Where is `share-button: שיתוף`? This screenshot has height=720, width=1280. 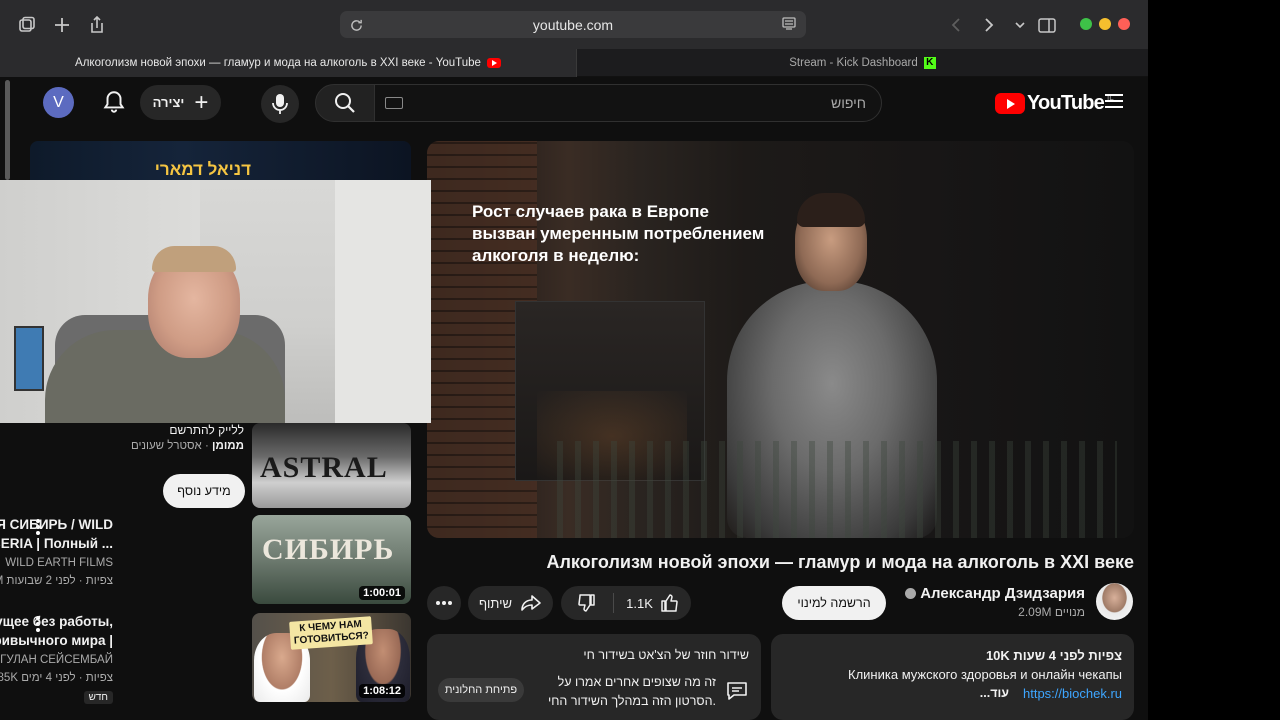
share-button: שיתוף is located at coordinates (510, 603).